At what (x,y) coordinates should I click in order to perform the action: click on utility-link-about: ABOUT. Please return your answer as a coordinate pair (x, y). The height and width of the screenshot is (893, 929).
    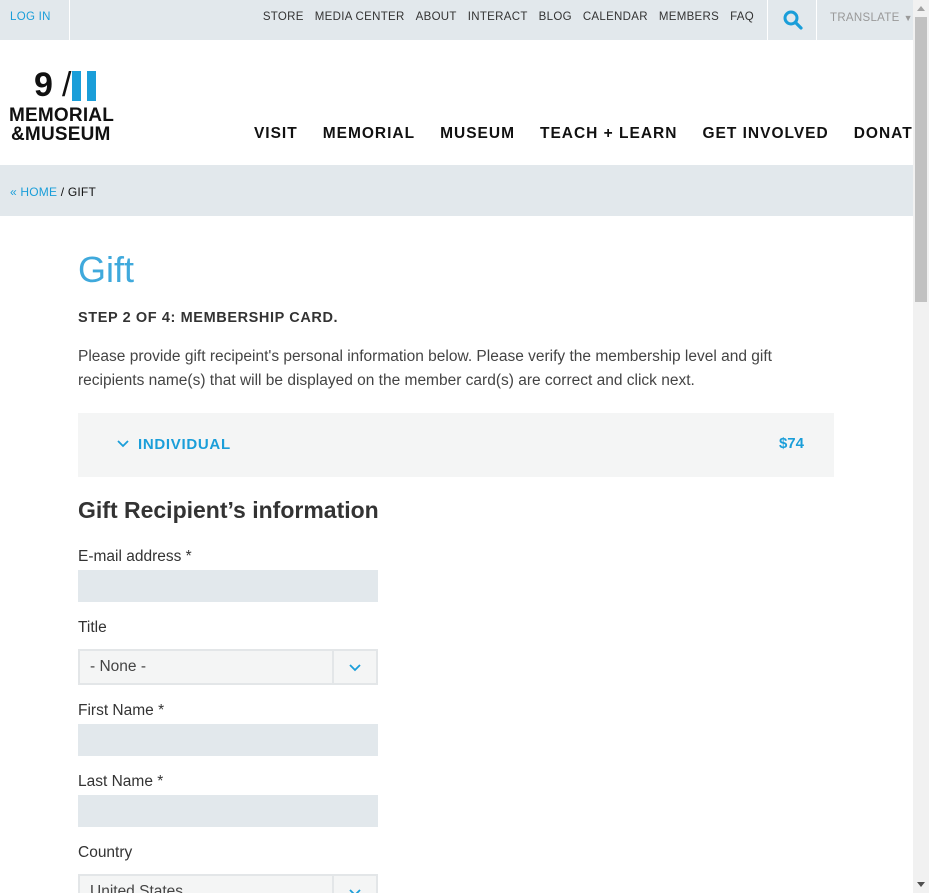
    Looking at the image, I should click on (436, 17).